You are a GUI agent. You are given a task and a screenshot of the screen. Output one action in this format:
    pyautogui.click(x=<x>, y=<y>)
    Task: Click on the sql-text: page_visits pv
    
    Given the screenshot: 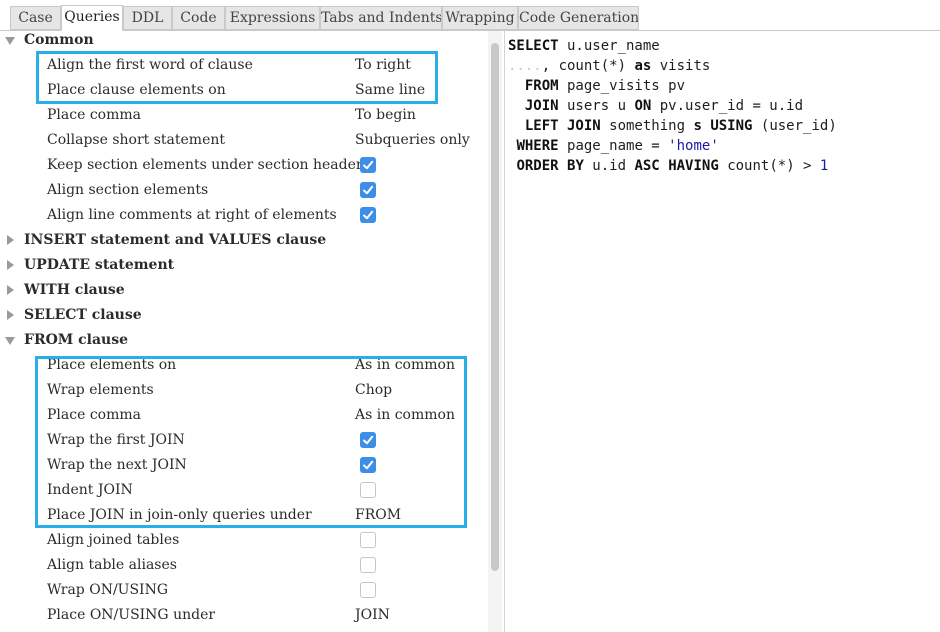 What is the action you would take?
    pyautogui.click(x=622, y=86)
    